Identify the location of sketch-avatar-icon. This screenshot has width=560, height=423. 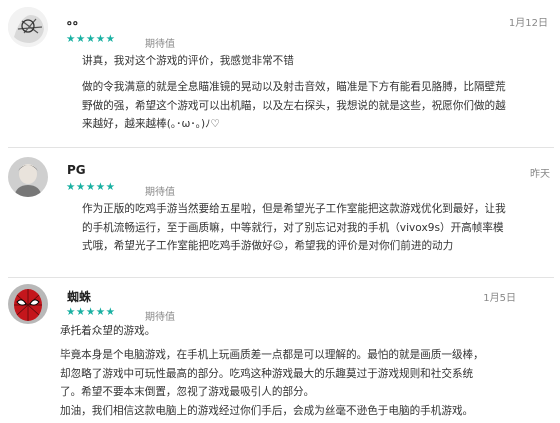
(28, 27).